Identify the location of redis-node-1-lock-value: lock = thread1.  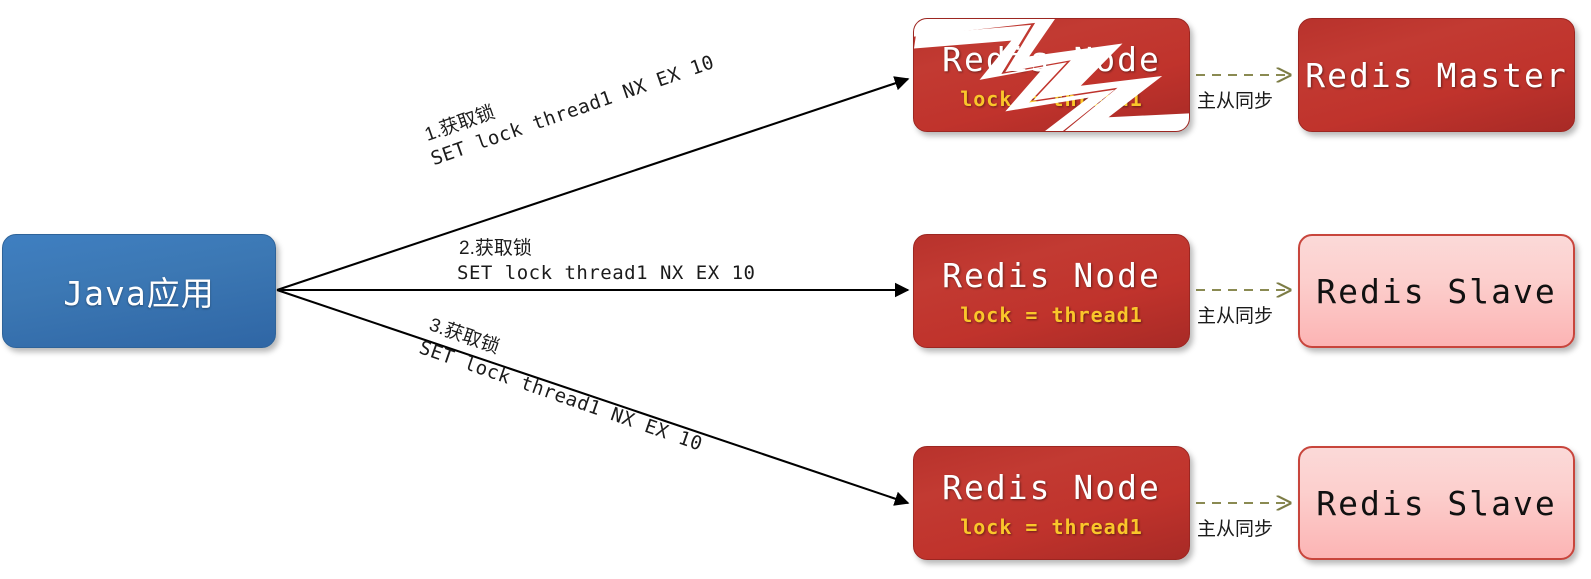
(1051, 98).